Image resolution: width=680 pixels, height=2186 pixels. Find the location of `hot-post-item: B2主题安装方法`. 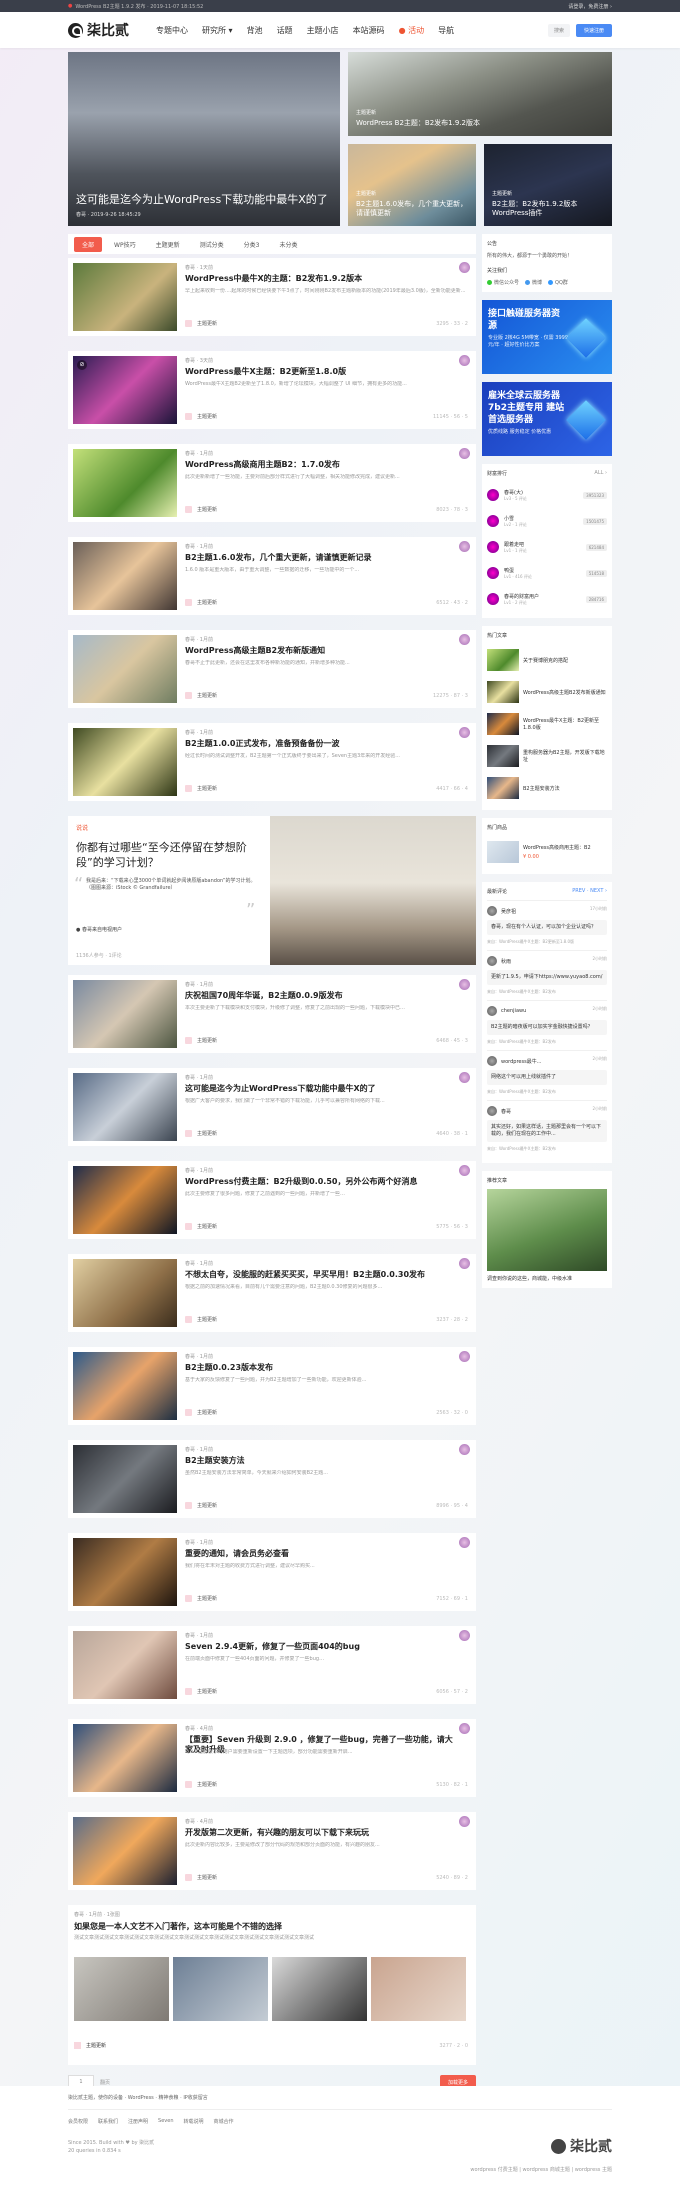

hot-post-item: B2主题安装方法 is located at coordinates (547, 788).